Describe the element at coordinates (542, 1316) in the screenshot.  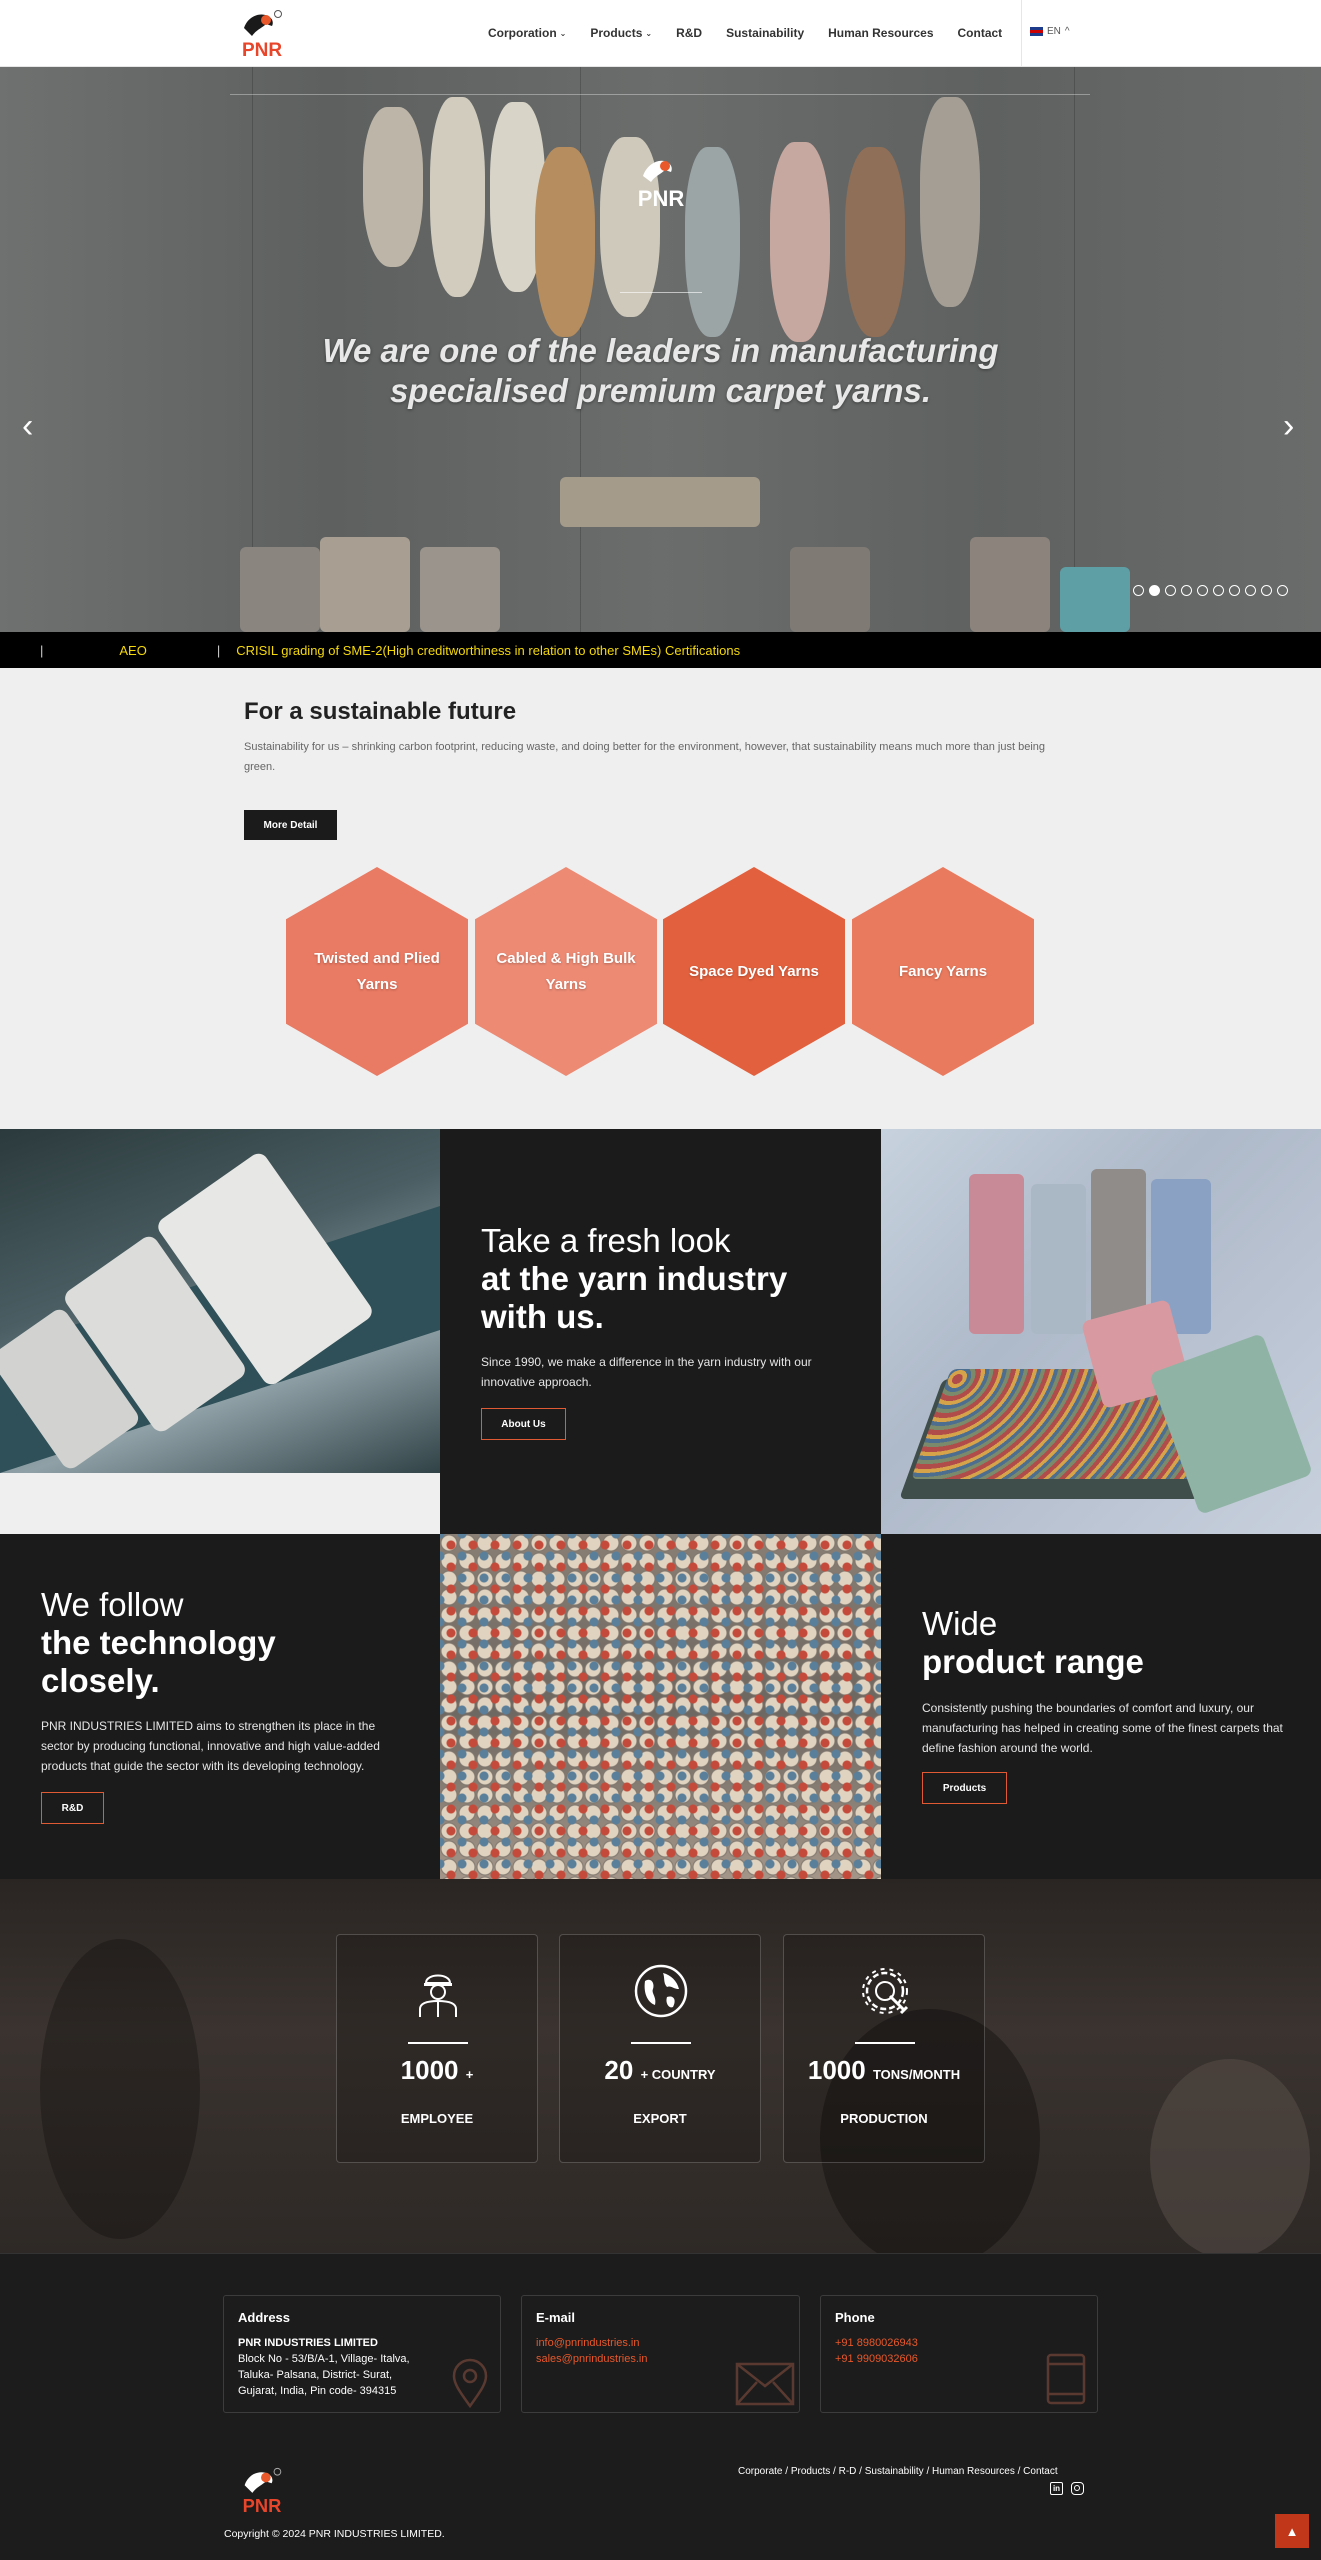
I see `fresh-look-heading-bold: with us.` at that location.